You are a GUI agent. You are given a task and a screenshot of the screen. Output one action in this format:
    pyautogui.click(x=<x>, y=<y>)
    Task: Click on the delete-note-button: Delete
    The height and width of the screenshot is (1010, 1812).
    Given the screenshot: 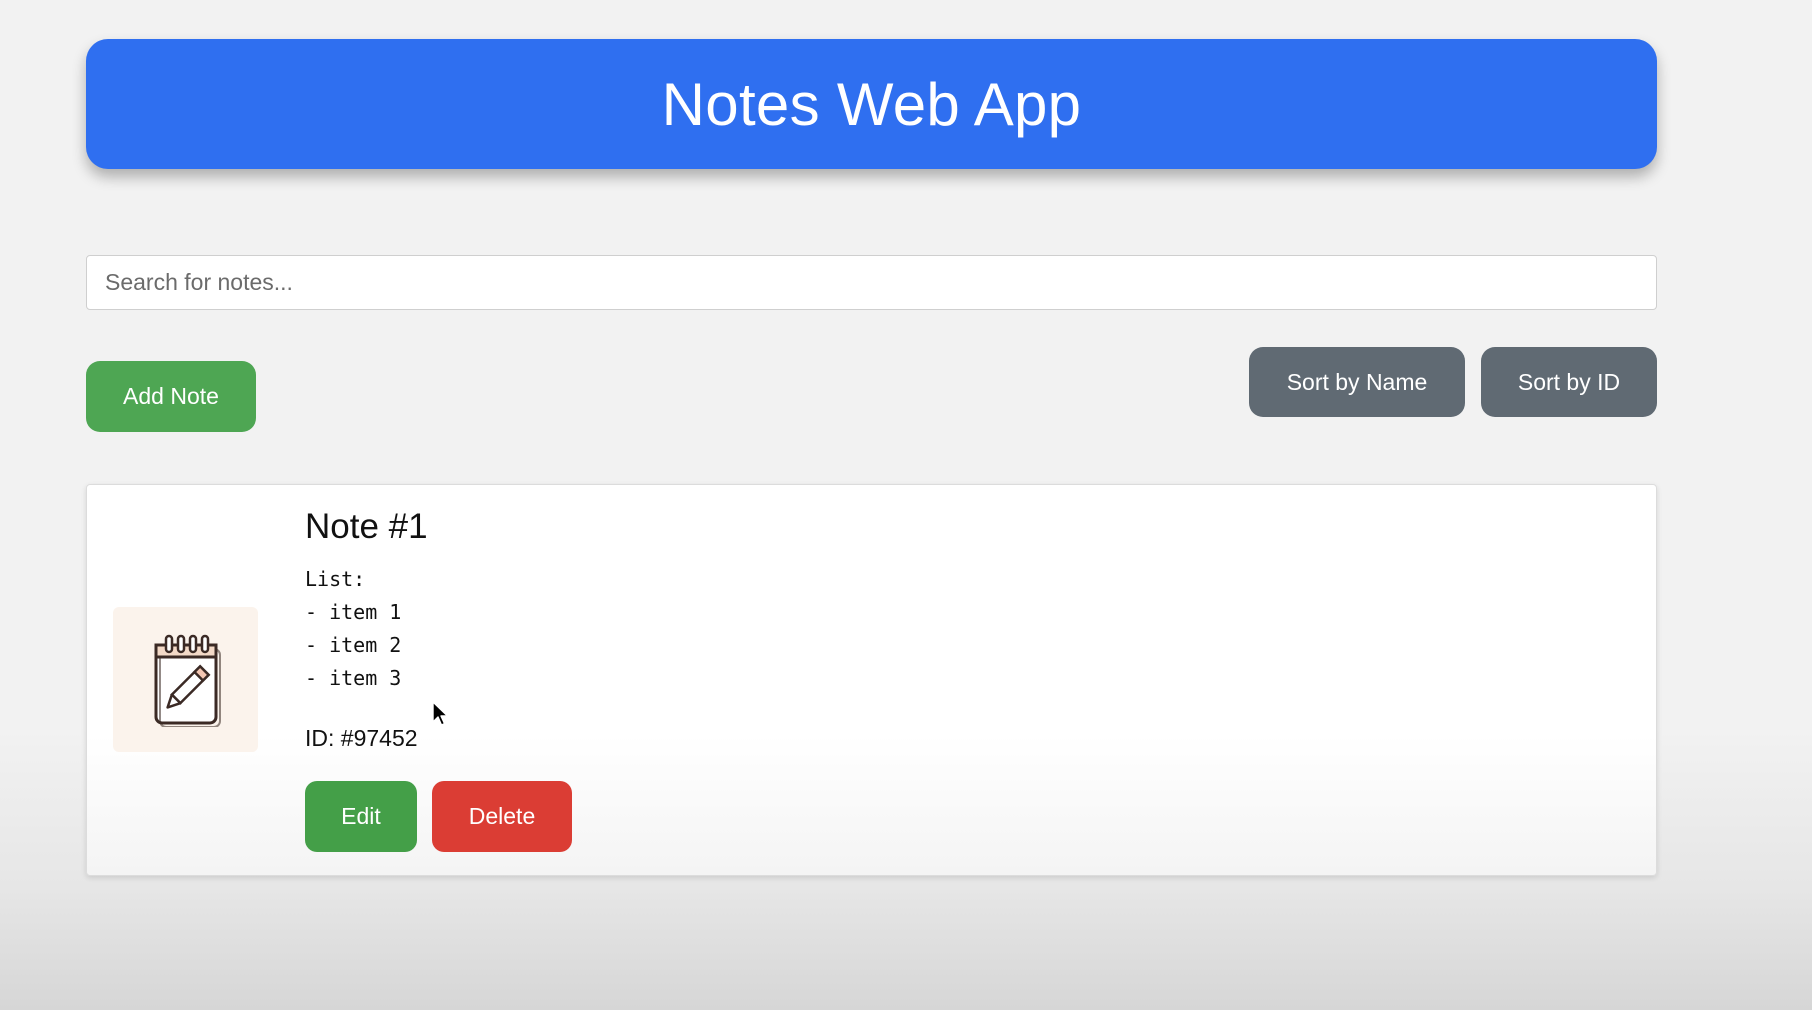 What is the action you would take?
    pyautogui.click(x=502, y=816)
    